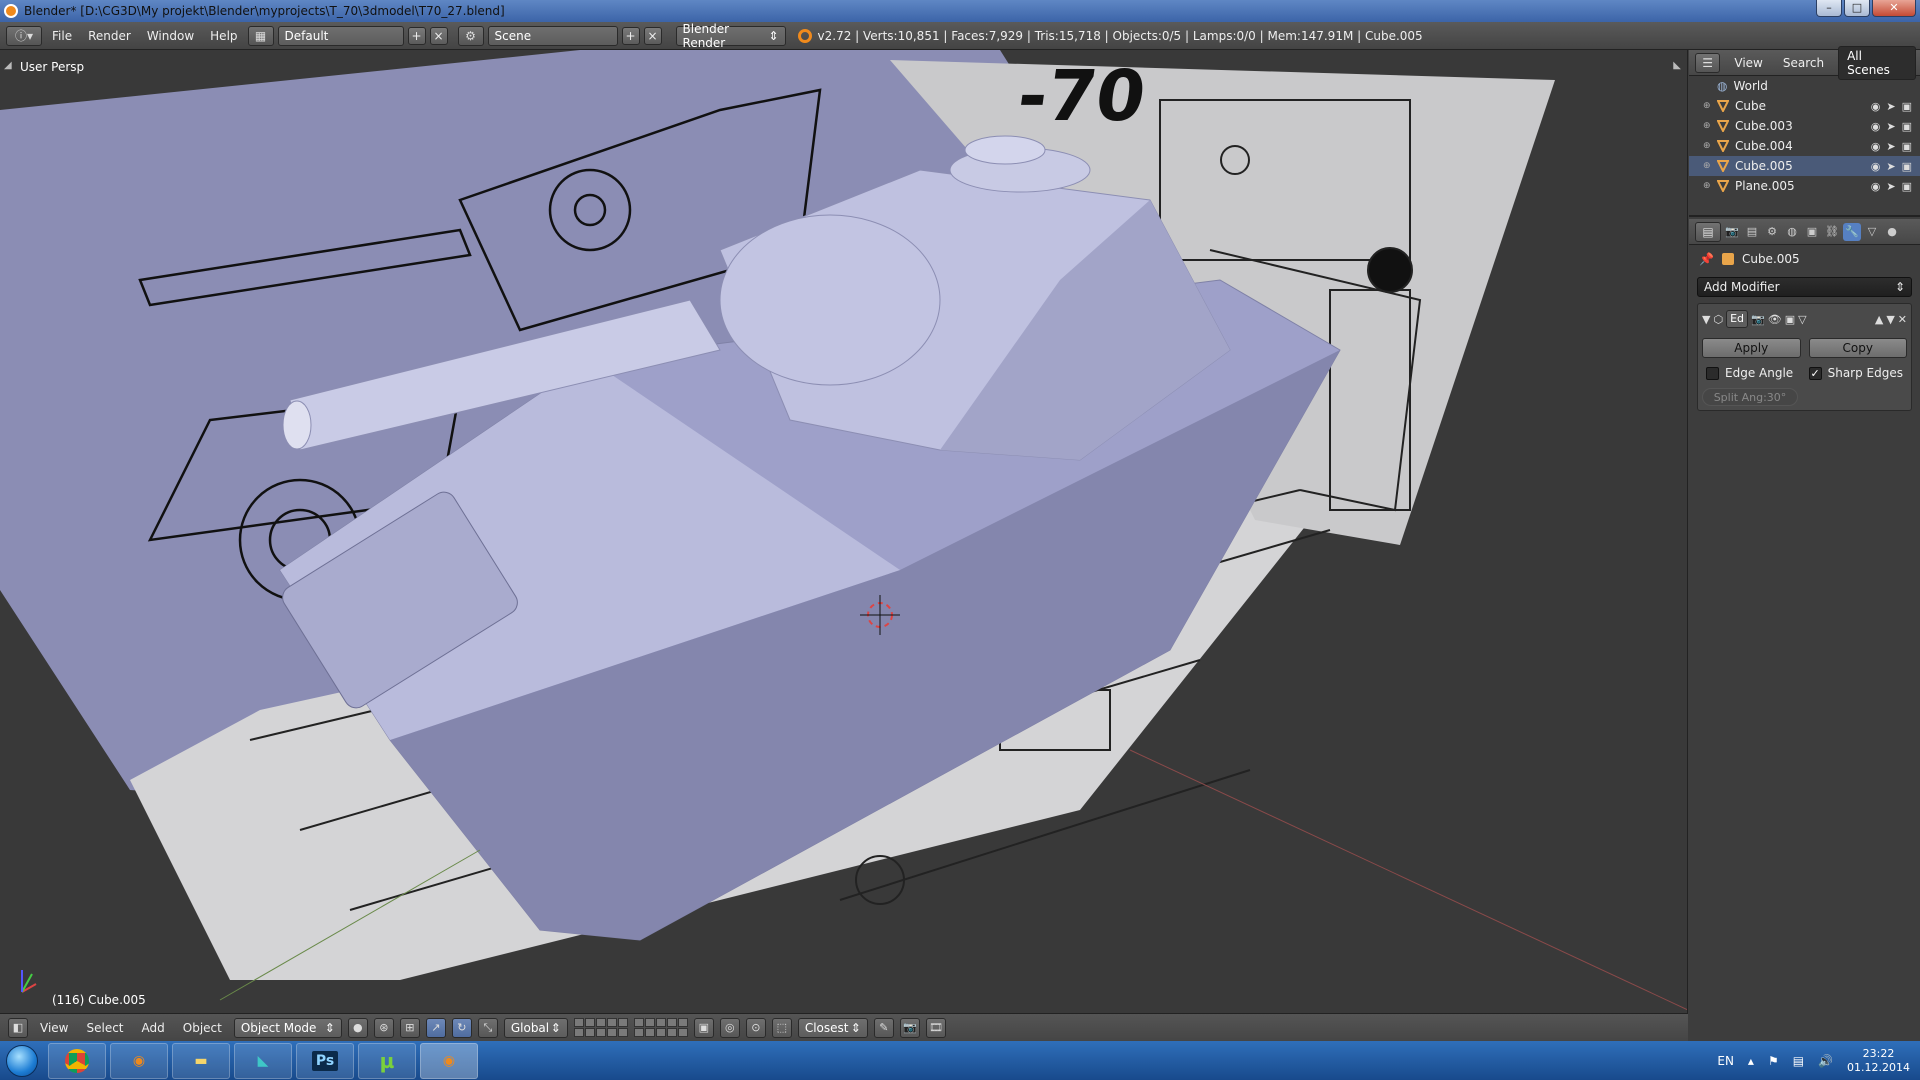 The height and width of the screenshot is (1080, 1920). I want to click on editmode-toggle-icon: ▣, so click(1790, 319).